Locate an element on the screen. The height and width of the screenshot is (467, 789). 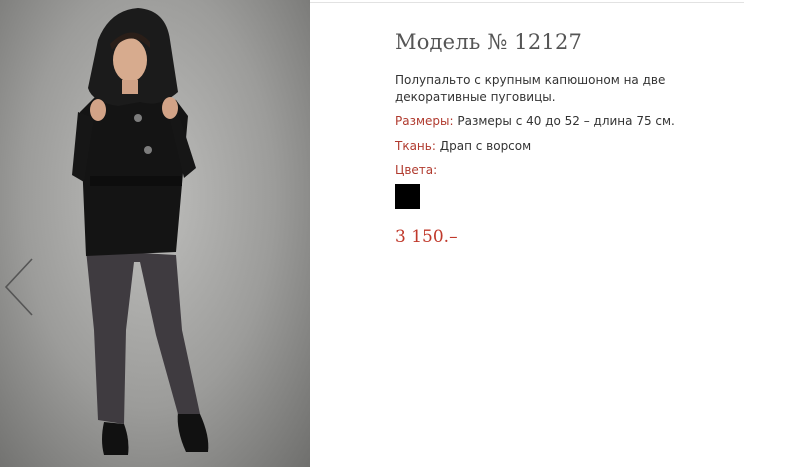
sizes-value: Размеры с 40 до 52 – длина 75 см. is located at coordinates (566, 121).